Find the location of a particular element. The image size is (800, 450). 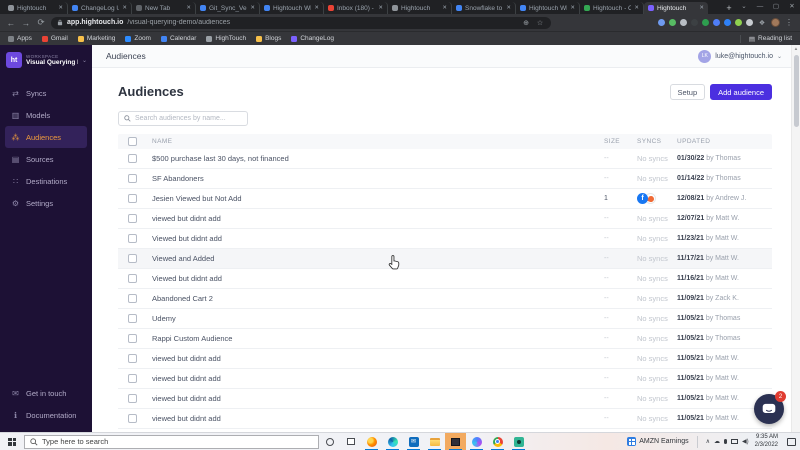

onedrive-cloud-icon: ☁ is located at coordinates (717, 441).